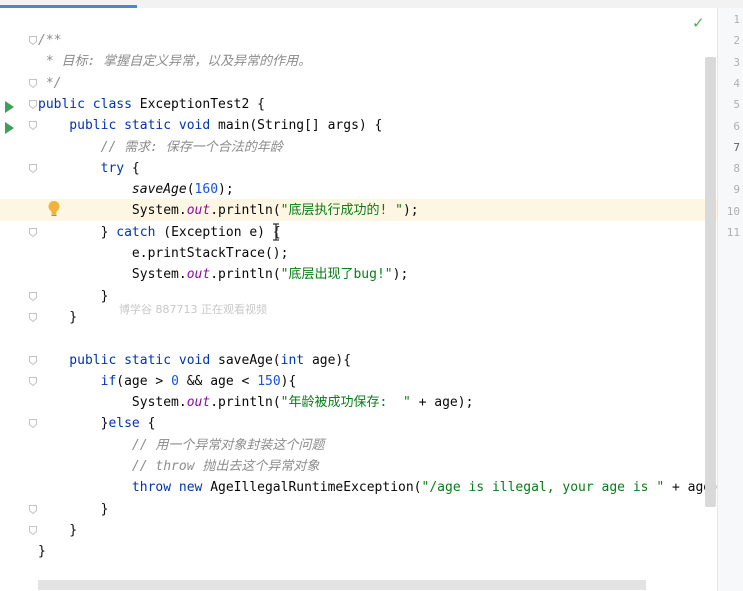  I want to click on code-token: 160, so click(206, 190).